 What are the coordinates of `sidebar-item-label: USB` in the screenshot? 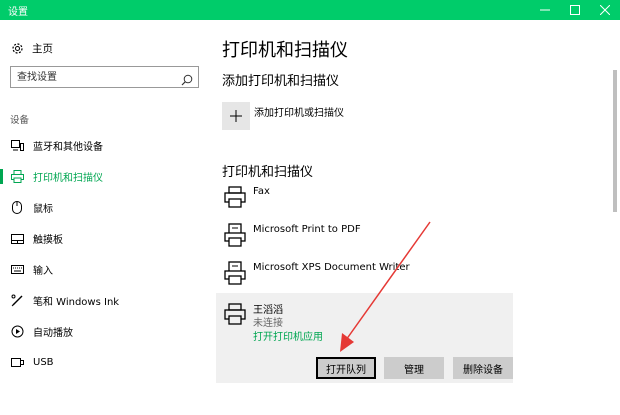 It's located at (43, 362).